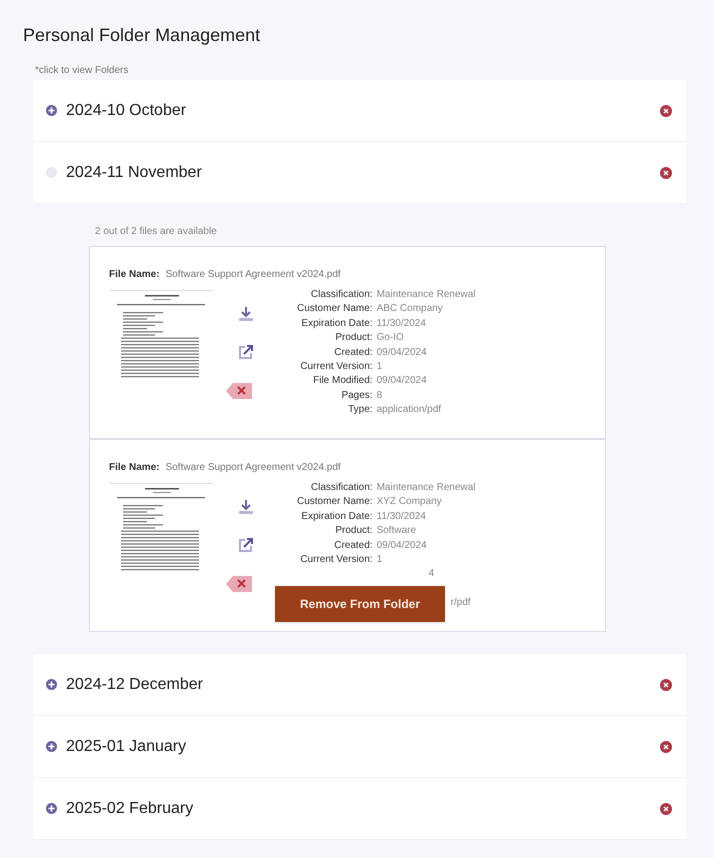 The width and height of the screenshot is (714, 858). What do you see at coordinates (359, 111) in the screenshot?
I see `folder-row: 2024-10 October` at bounding box center [359, 111].